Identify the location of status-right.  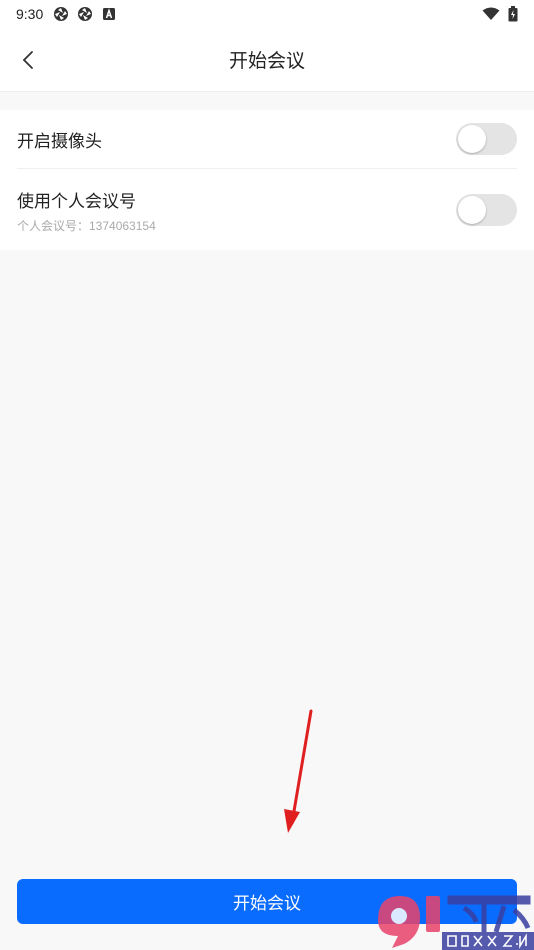
(500, 14).